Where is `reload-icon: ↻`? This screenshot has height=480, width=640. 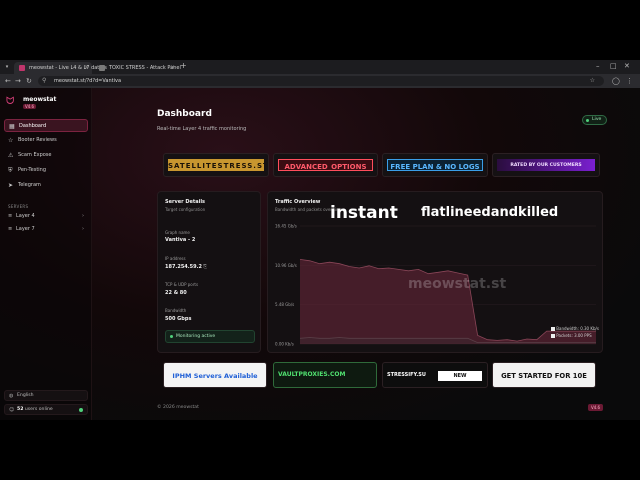
reload-icon: ↻ is located at coordinates (29, 81).